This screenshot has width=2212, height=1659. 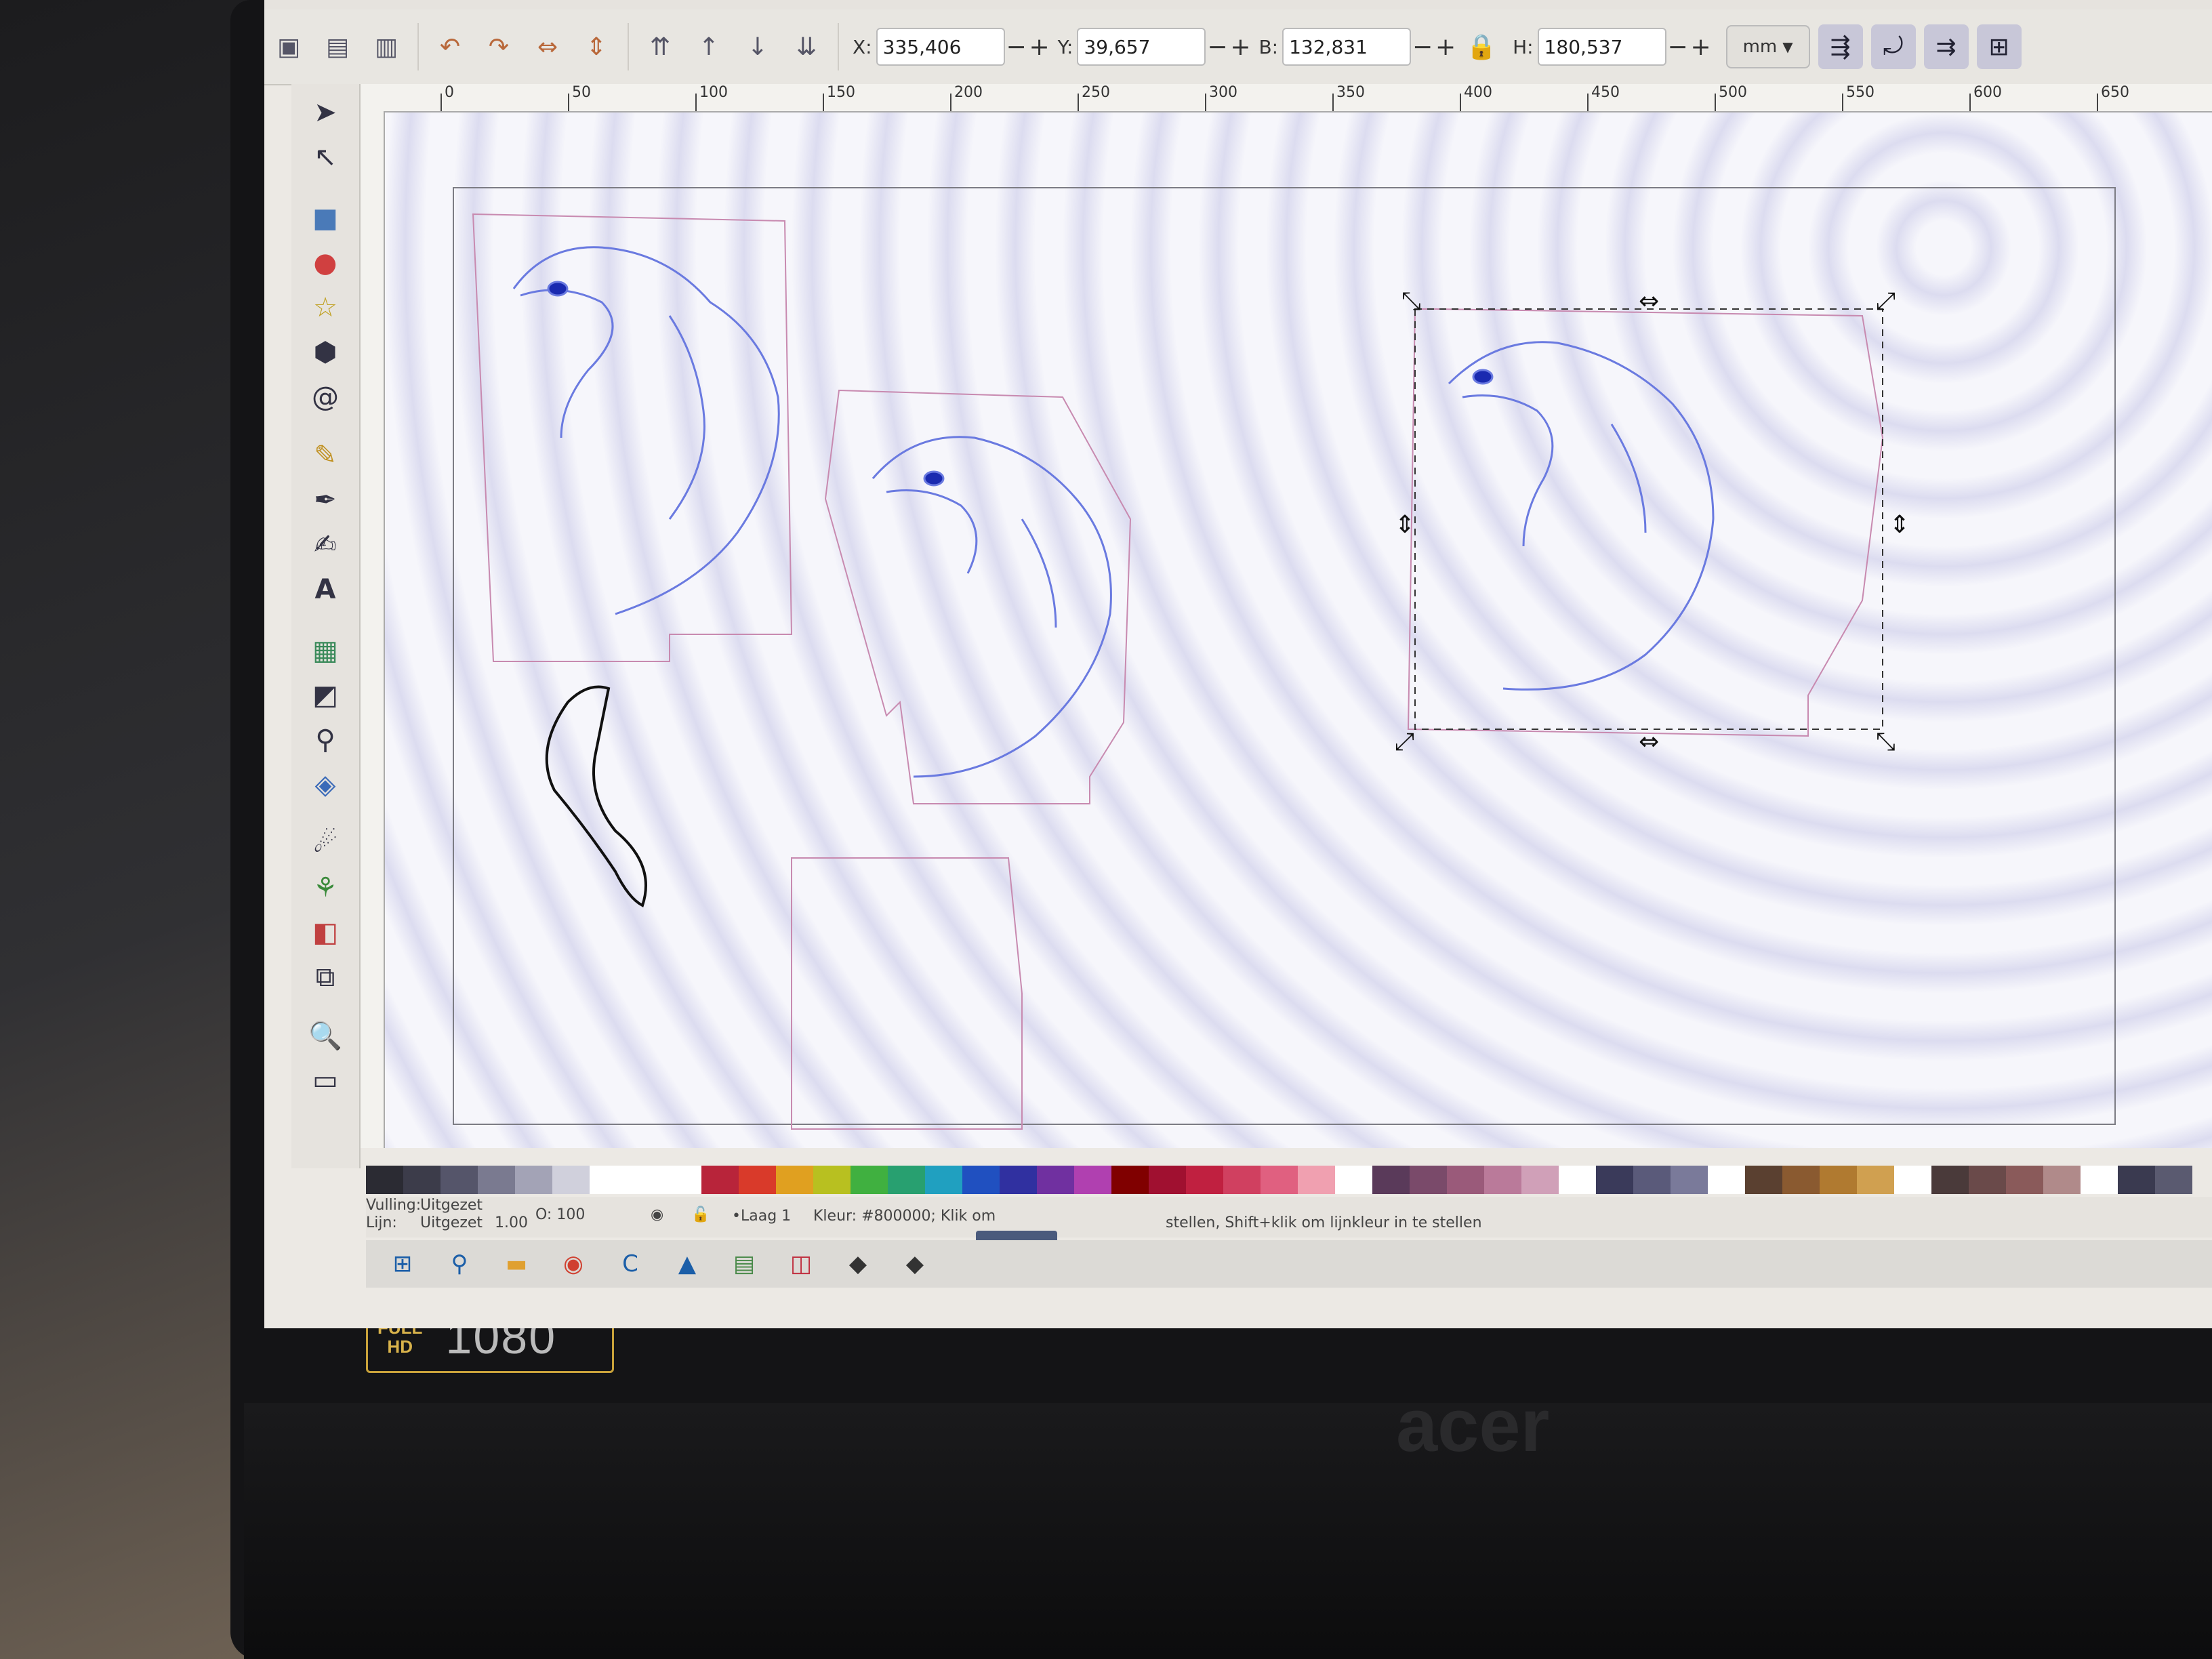 What do you see at coordinates (630, 1264) in the screenshot?
I see `ccleaner-icon: C` at bounding box center [630, 1264].